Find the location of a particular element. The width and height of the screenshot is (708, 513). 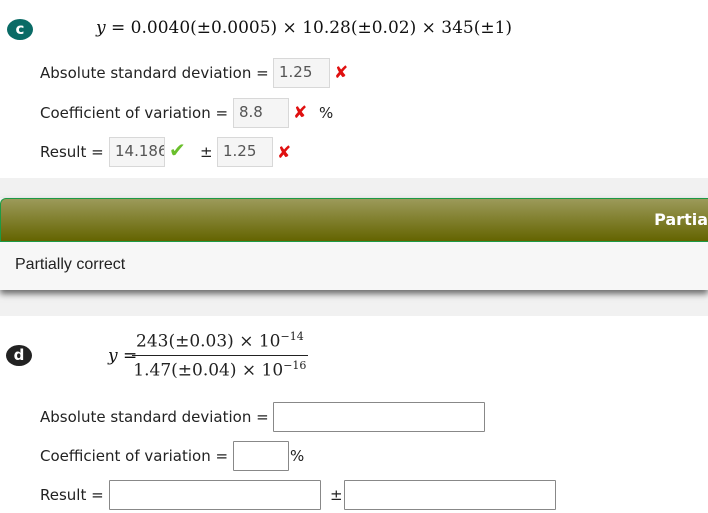

part-c-result-input: 14.186 is located at coordinates (137, 152).